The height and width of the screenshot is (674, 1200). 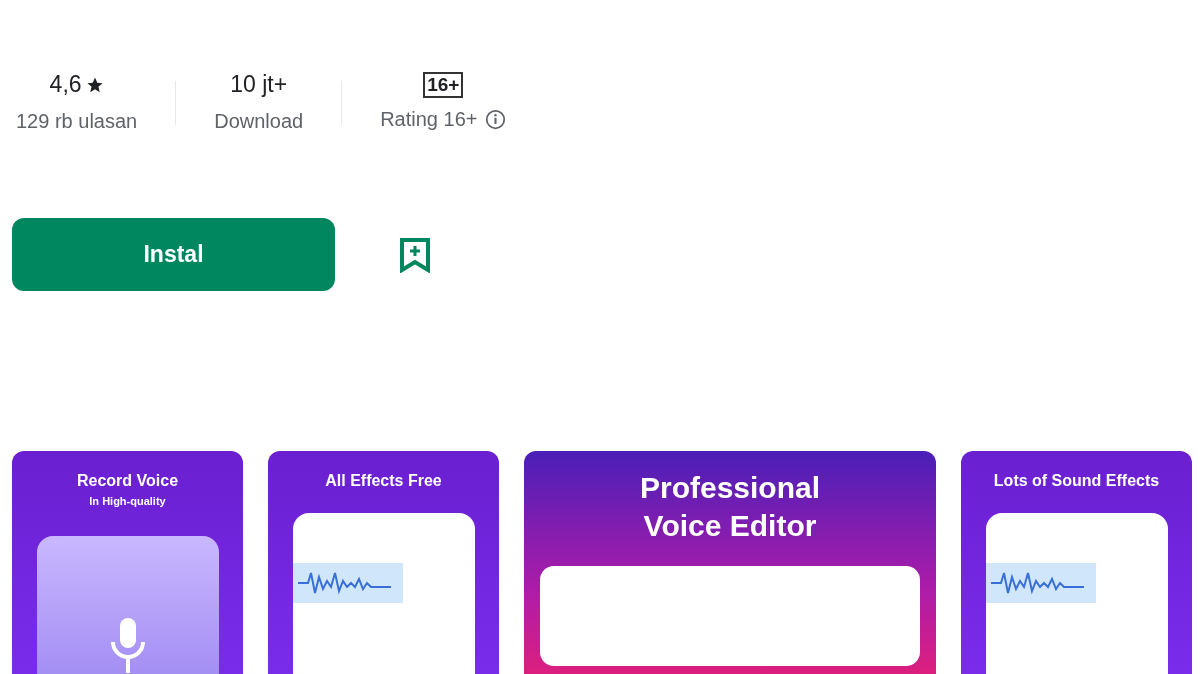 I want to click on stat-label: Download, so click(x=259, y=121).